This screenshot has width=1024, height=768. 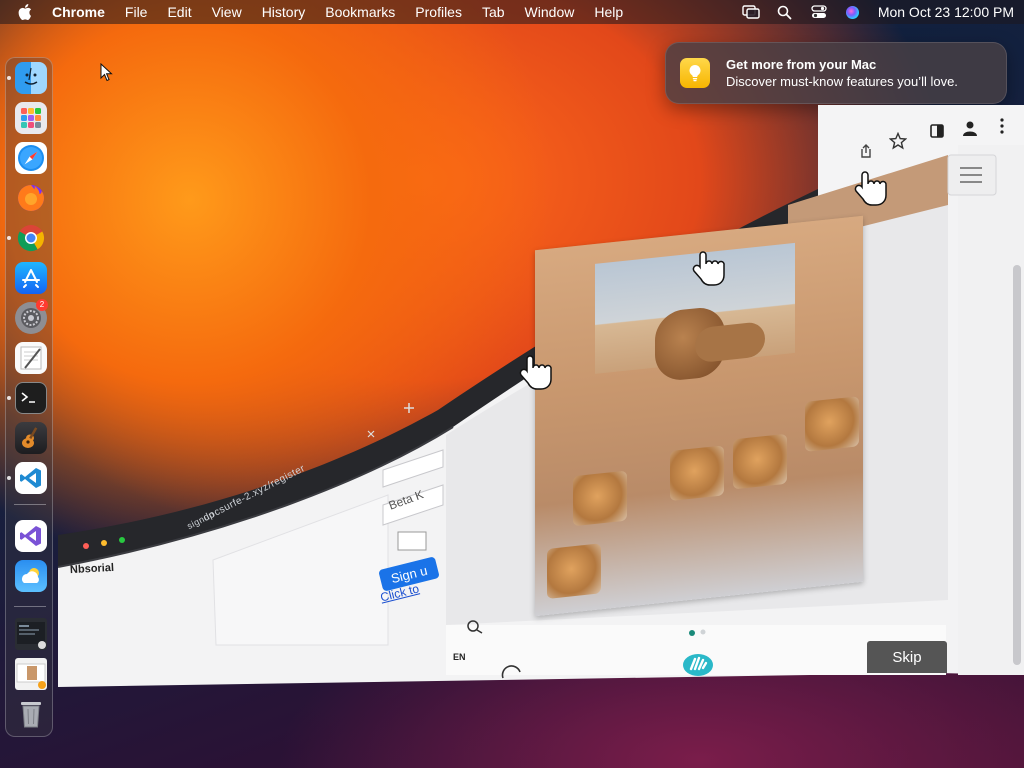 I want to click on visual-studio-icon, so click(x=31, y=536).